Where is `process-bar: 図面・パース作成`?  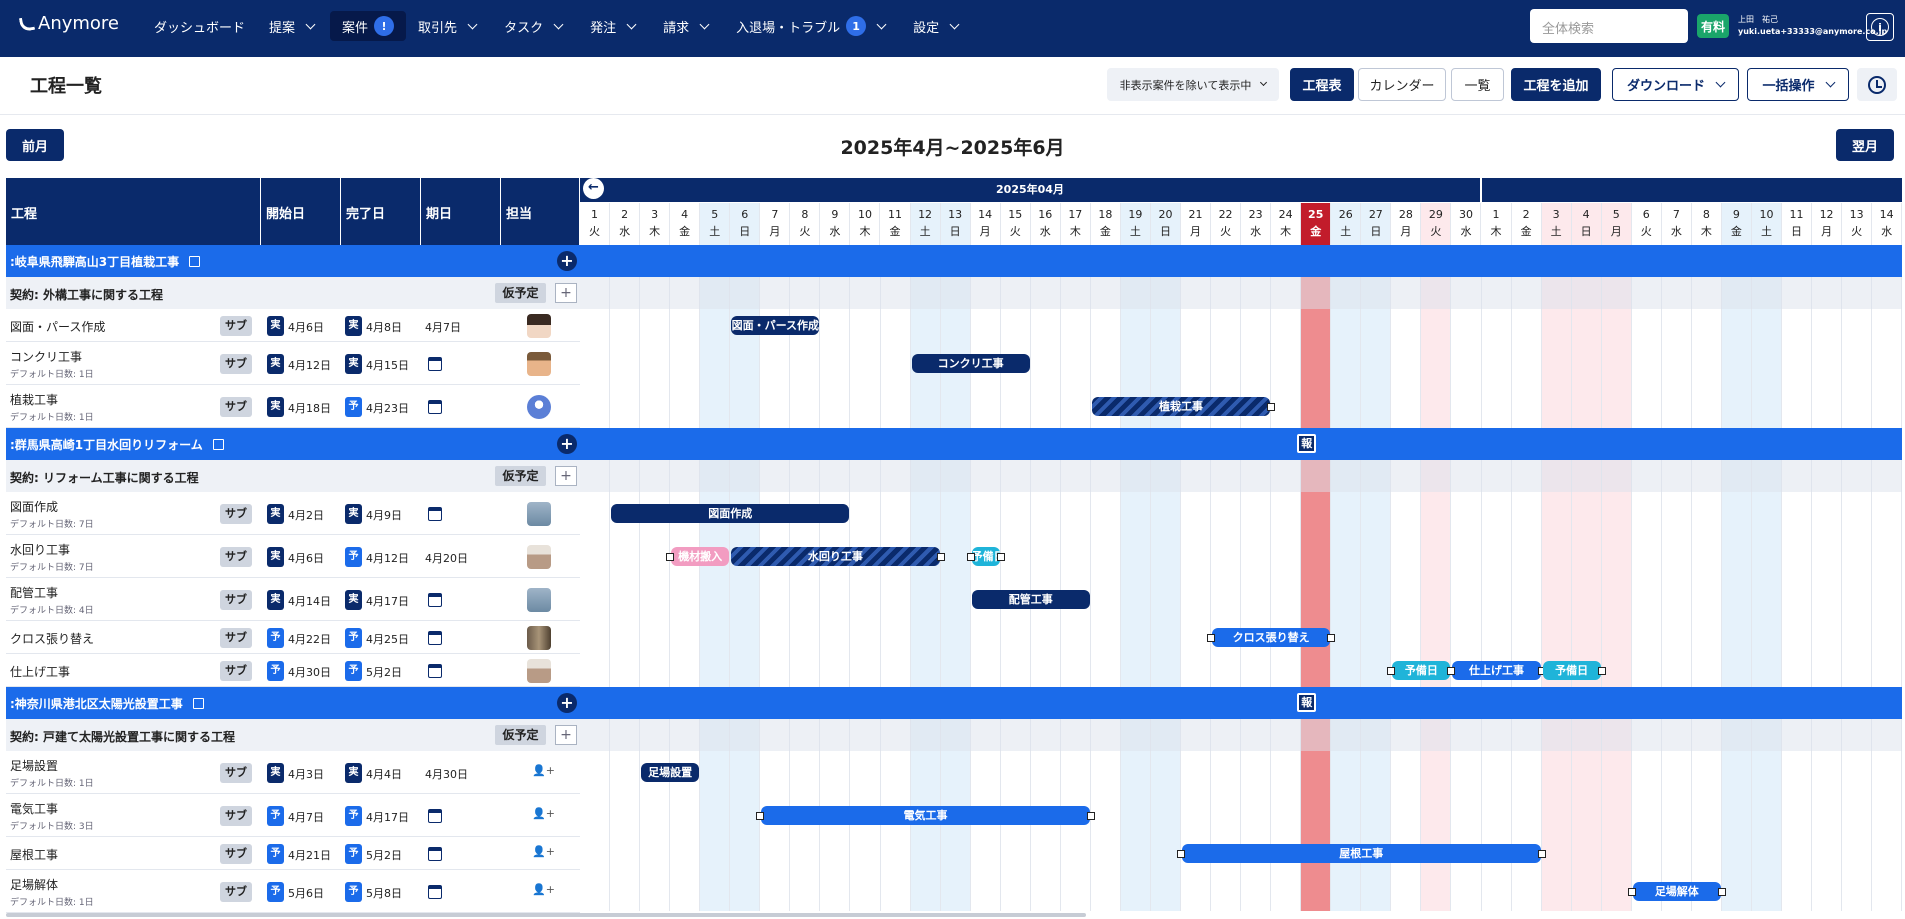 process-bar: 図面・パース作成 is located at coordinates (775, 325).